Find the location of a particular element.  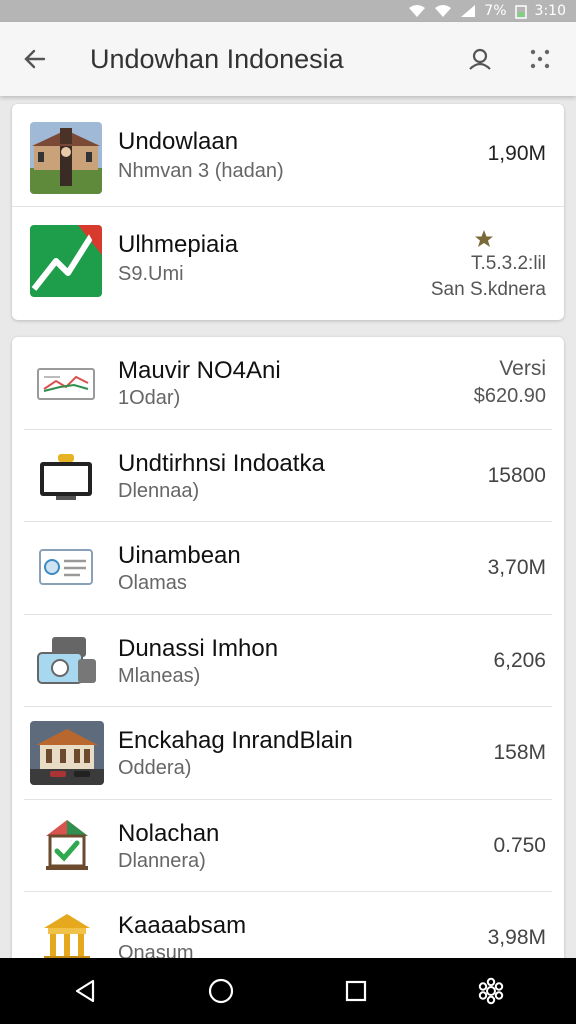

item-subtitle: Dlannera) is located at coordinates (162, 860).